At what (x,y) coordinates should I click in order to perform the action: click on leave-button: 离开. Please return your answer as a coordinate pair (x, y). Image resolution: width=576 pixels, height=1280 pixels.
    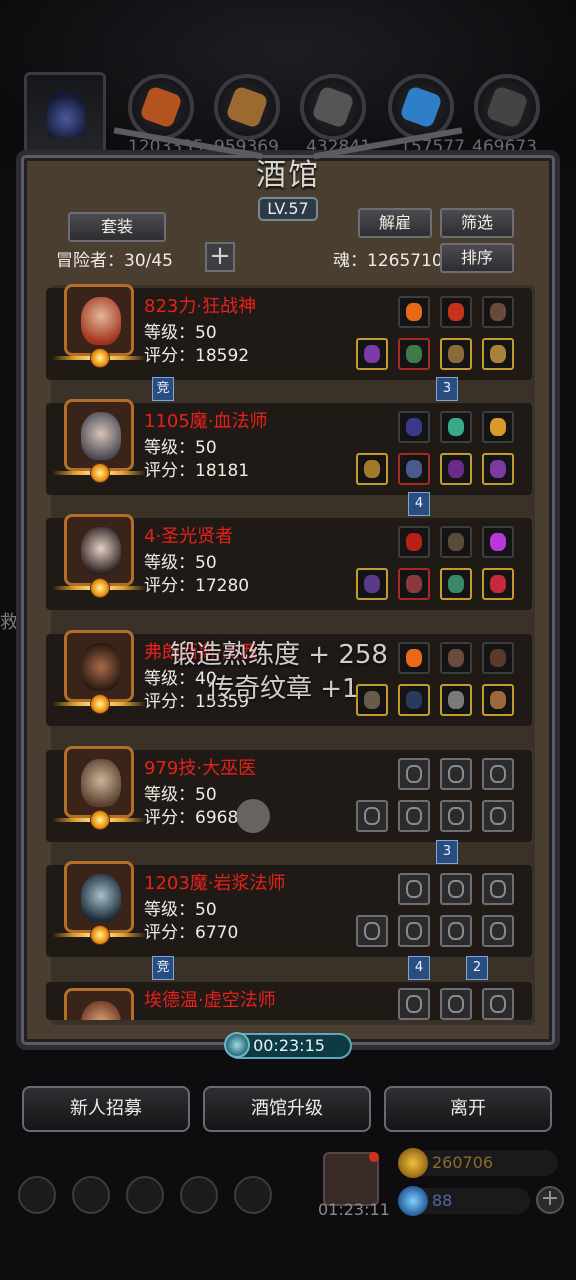
    Looking at the image, I should click on (468, 1109).